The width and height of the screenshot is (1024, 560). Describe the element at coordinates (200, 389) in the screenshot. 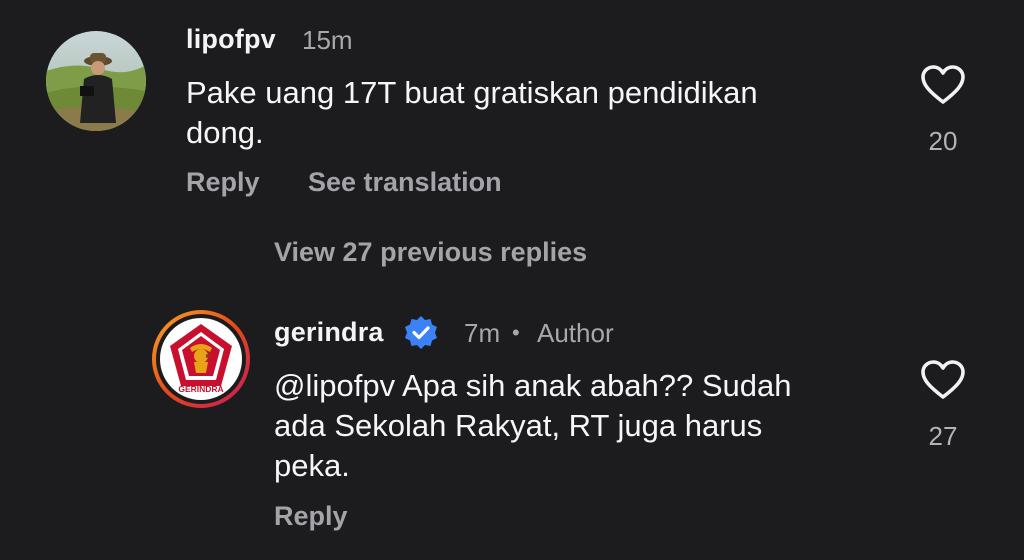

I see `avatar-logo-text: GERINDRA` at that location.